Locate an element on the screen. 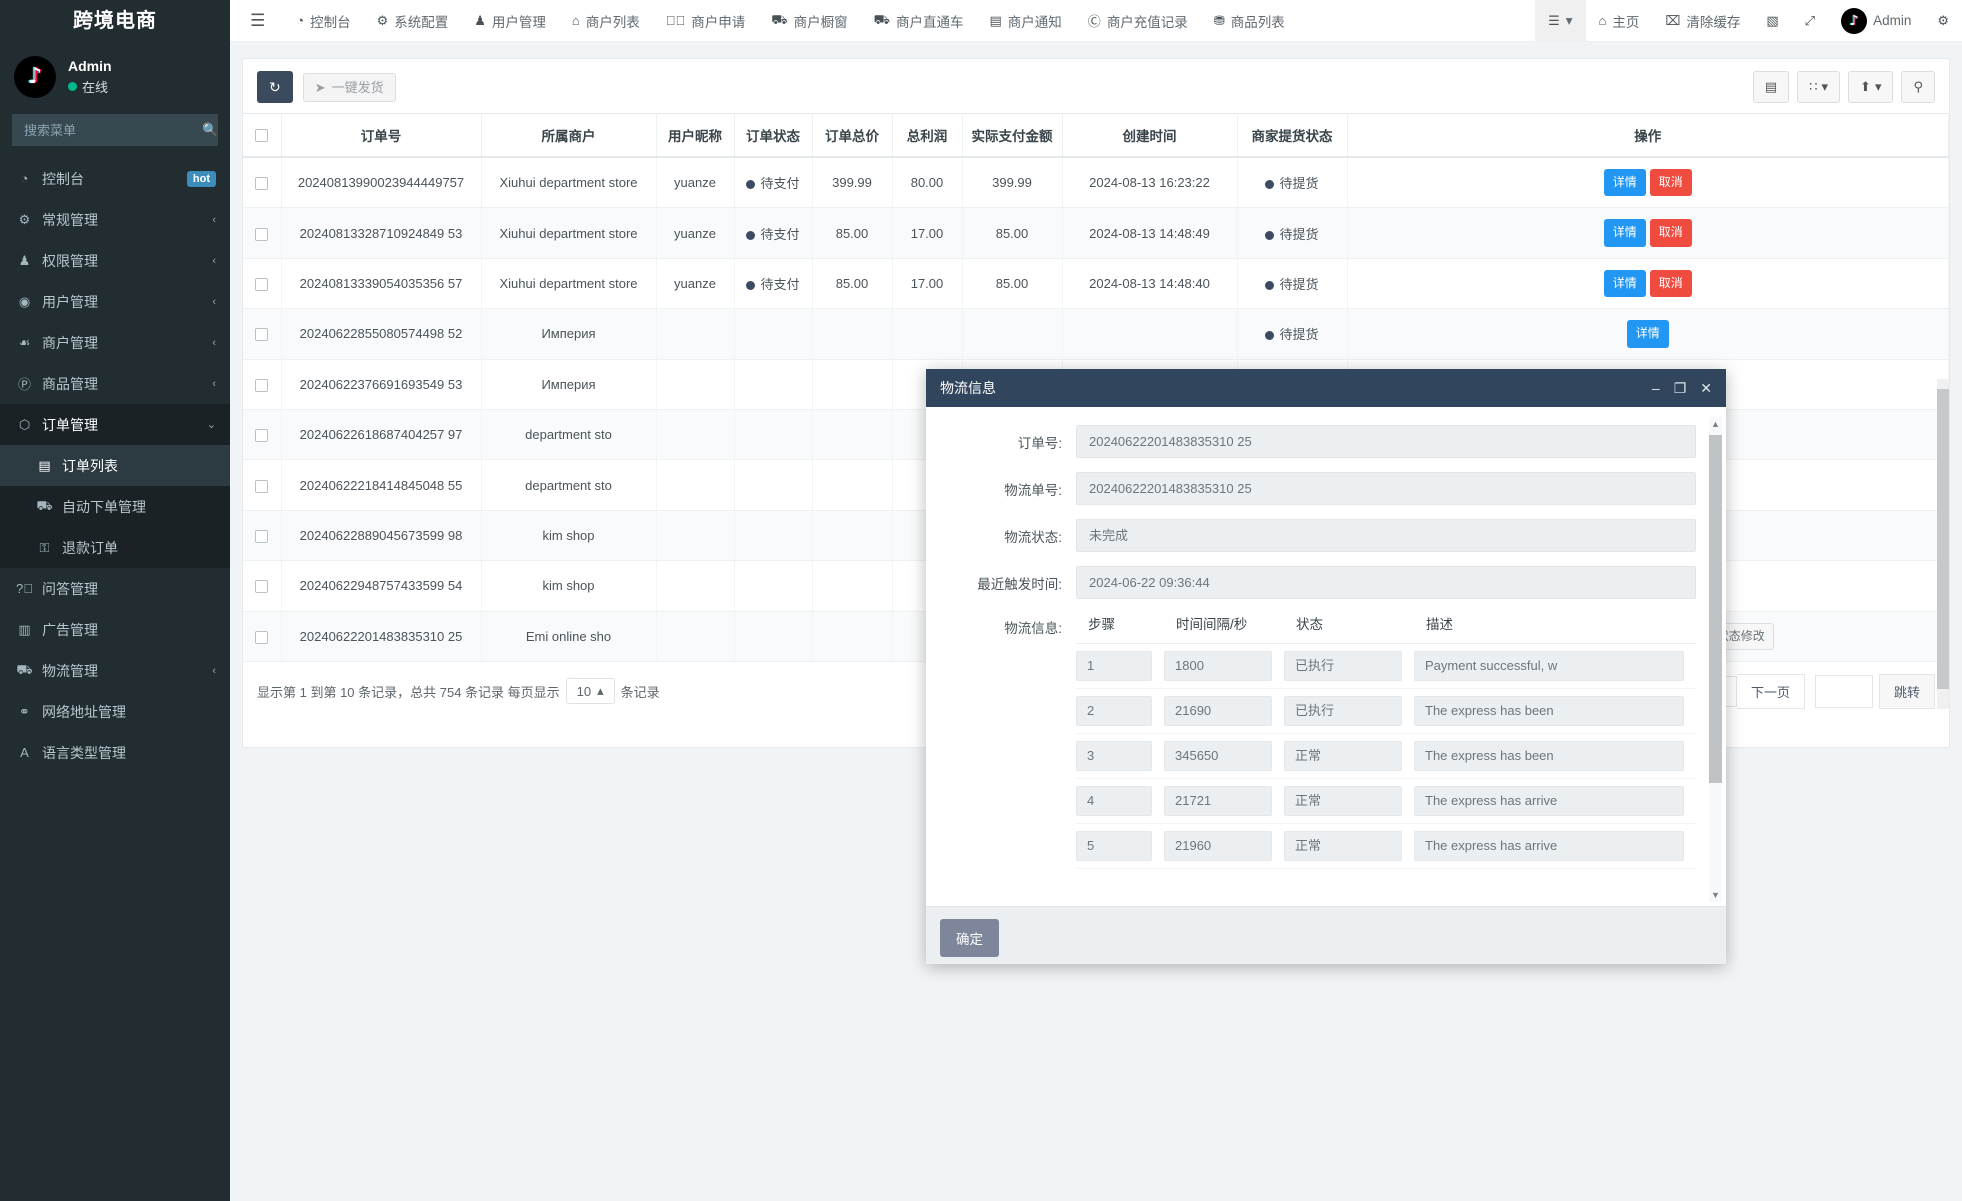 This screenshot has width=1962, height=1201. sidebar-item-9: ⚿ 退款订单 is located at coordinates (115, 547).